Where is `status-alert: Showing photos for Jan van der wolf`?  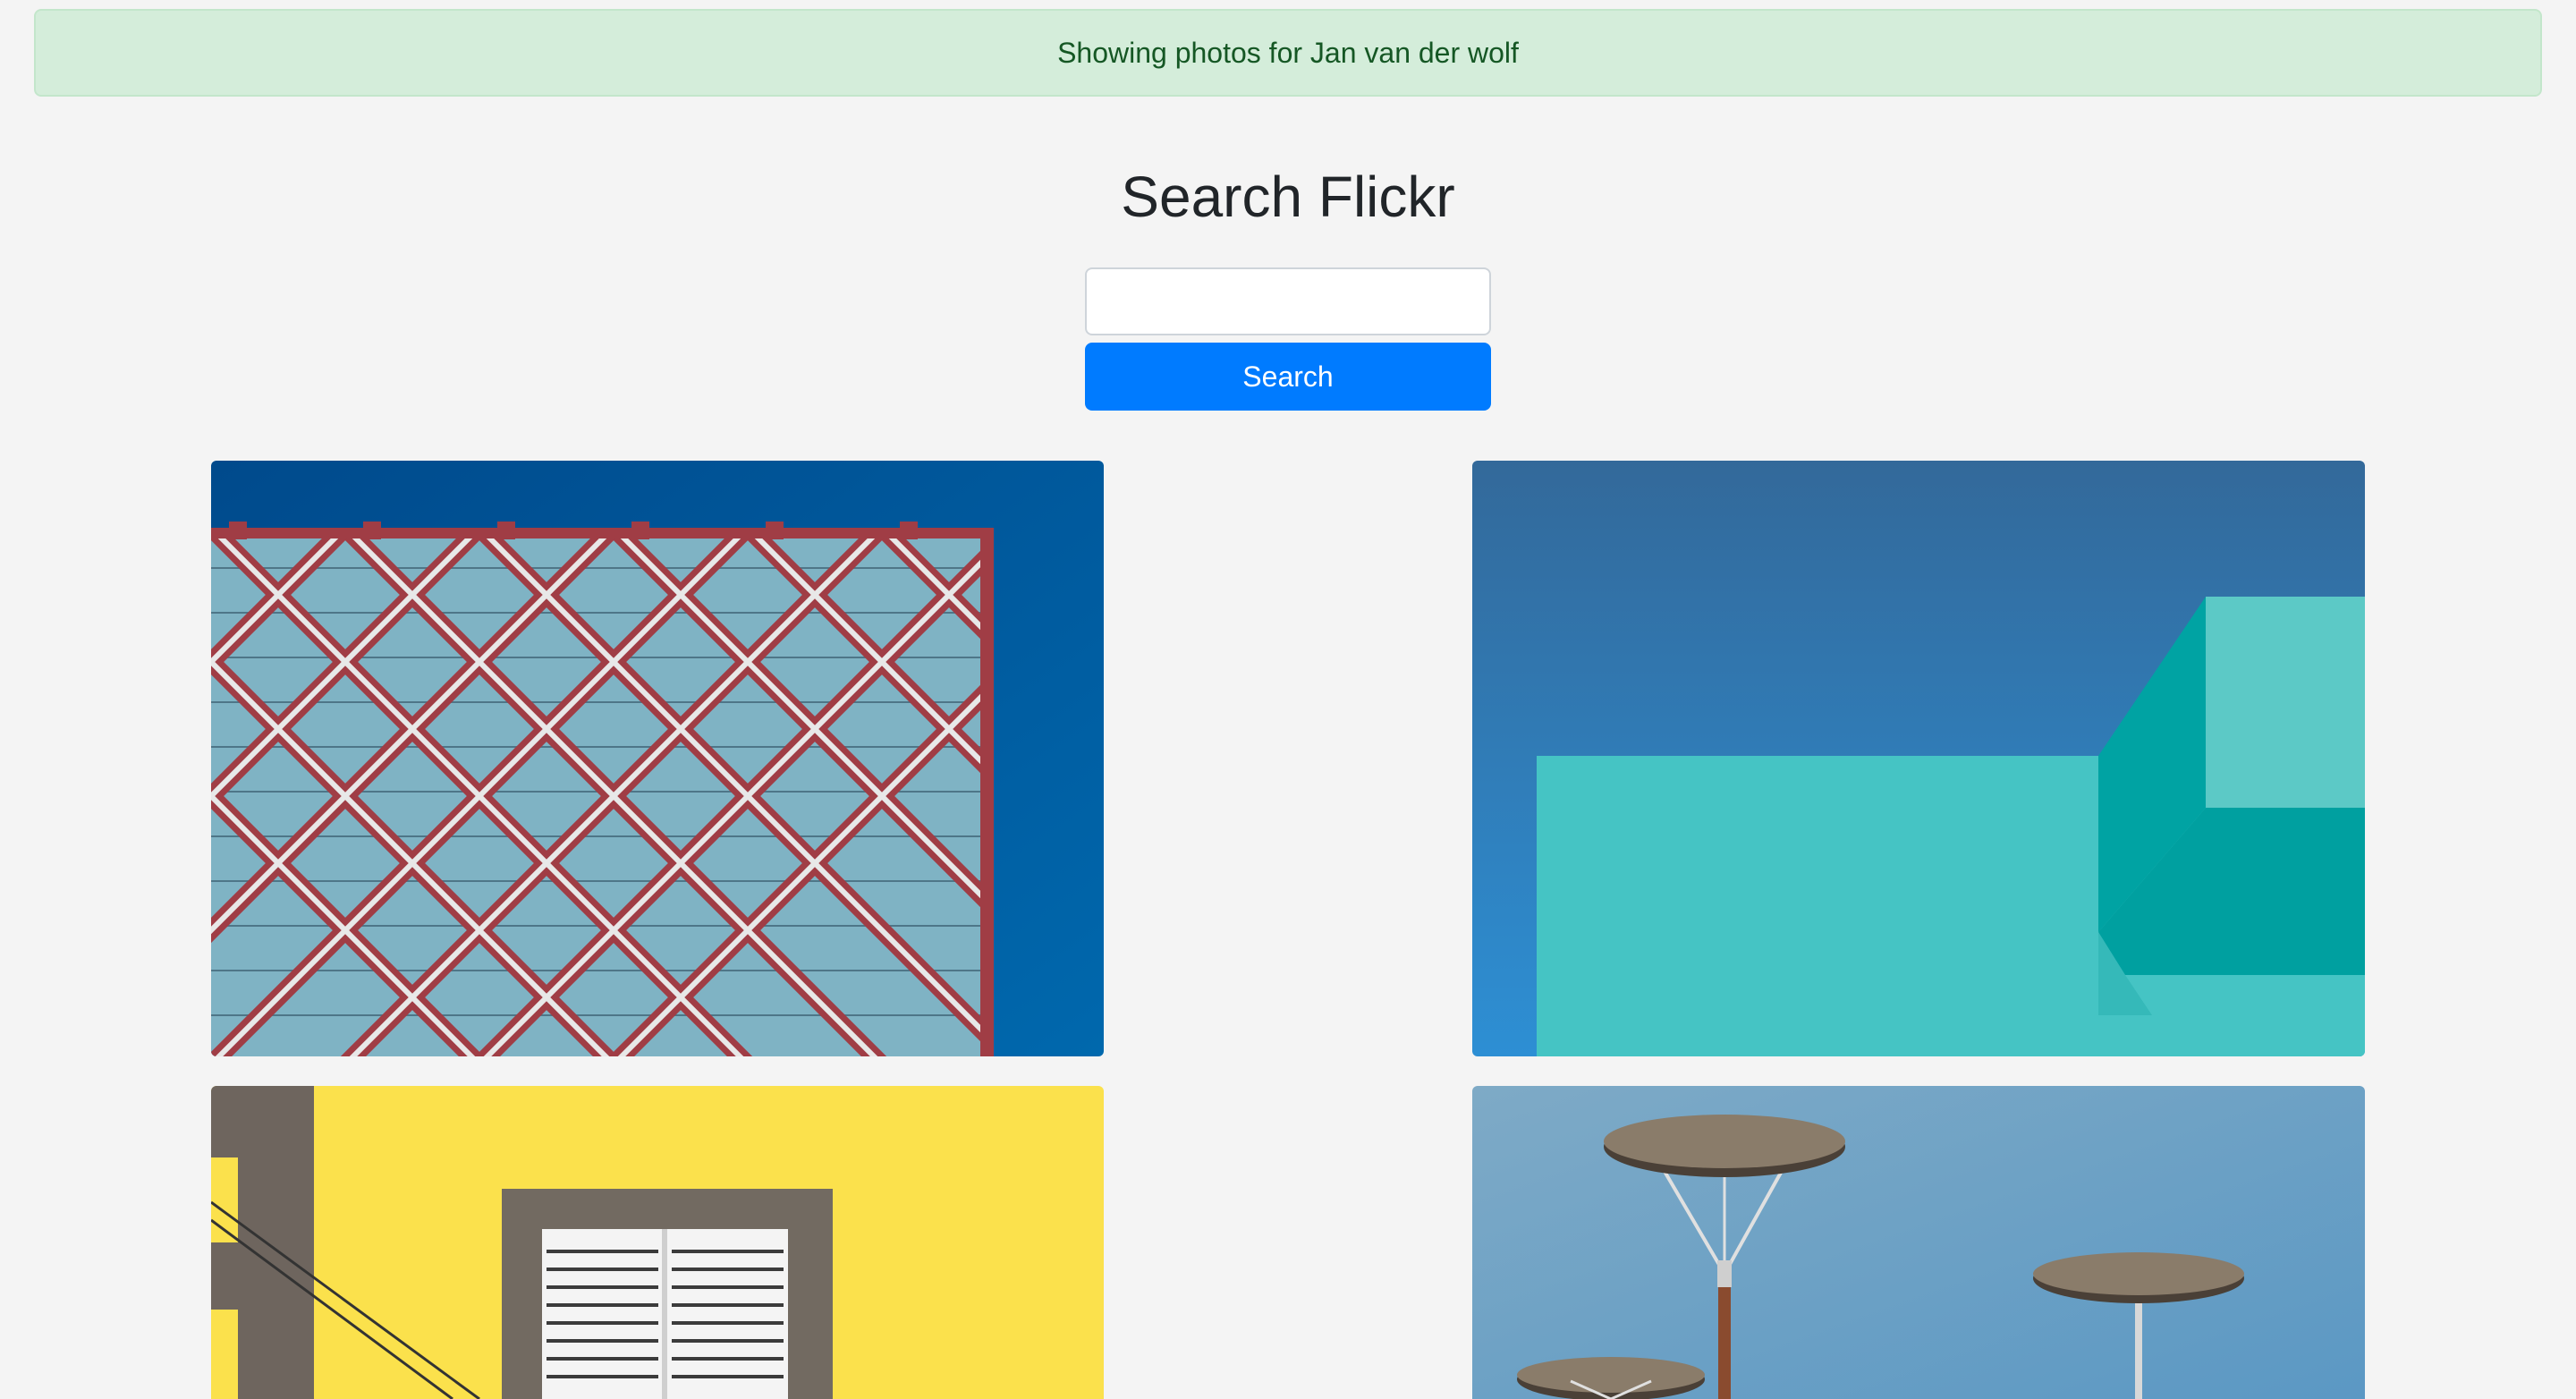 status-alert: Showing photos for Jan van der wolf is located at coordinates (1288, 53).